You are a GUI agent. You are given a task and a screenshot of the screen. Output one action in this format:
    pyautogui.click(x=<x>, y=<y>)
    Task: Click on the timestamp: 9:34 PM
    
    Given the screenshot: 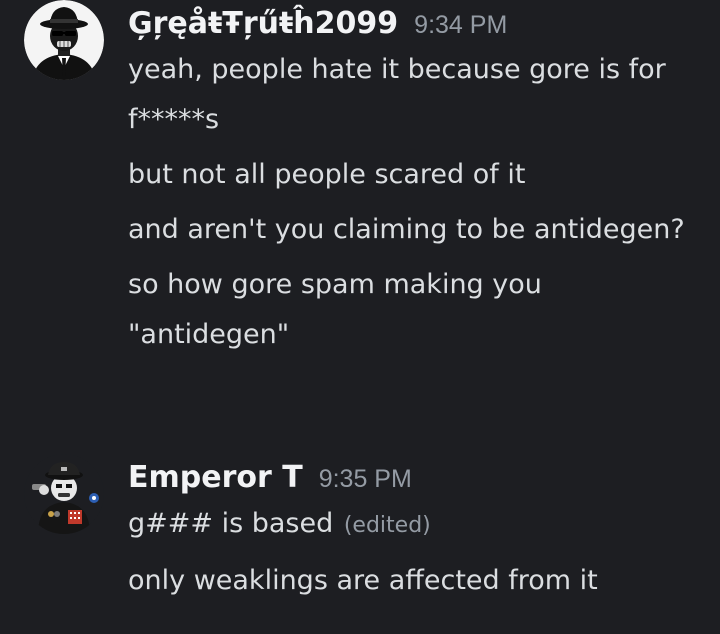 What is the action you would take?
    pyautogui.click(x=460, y=25)
    